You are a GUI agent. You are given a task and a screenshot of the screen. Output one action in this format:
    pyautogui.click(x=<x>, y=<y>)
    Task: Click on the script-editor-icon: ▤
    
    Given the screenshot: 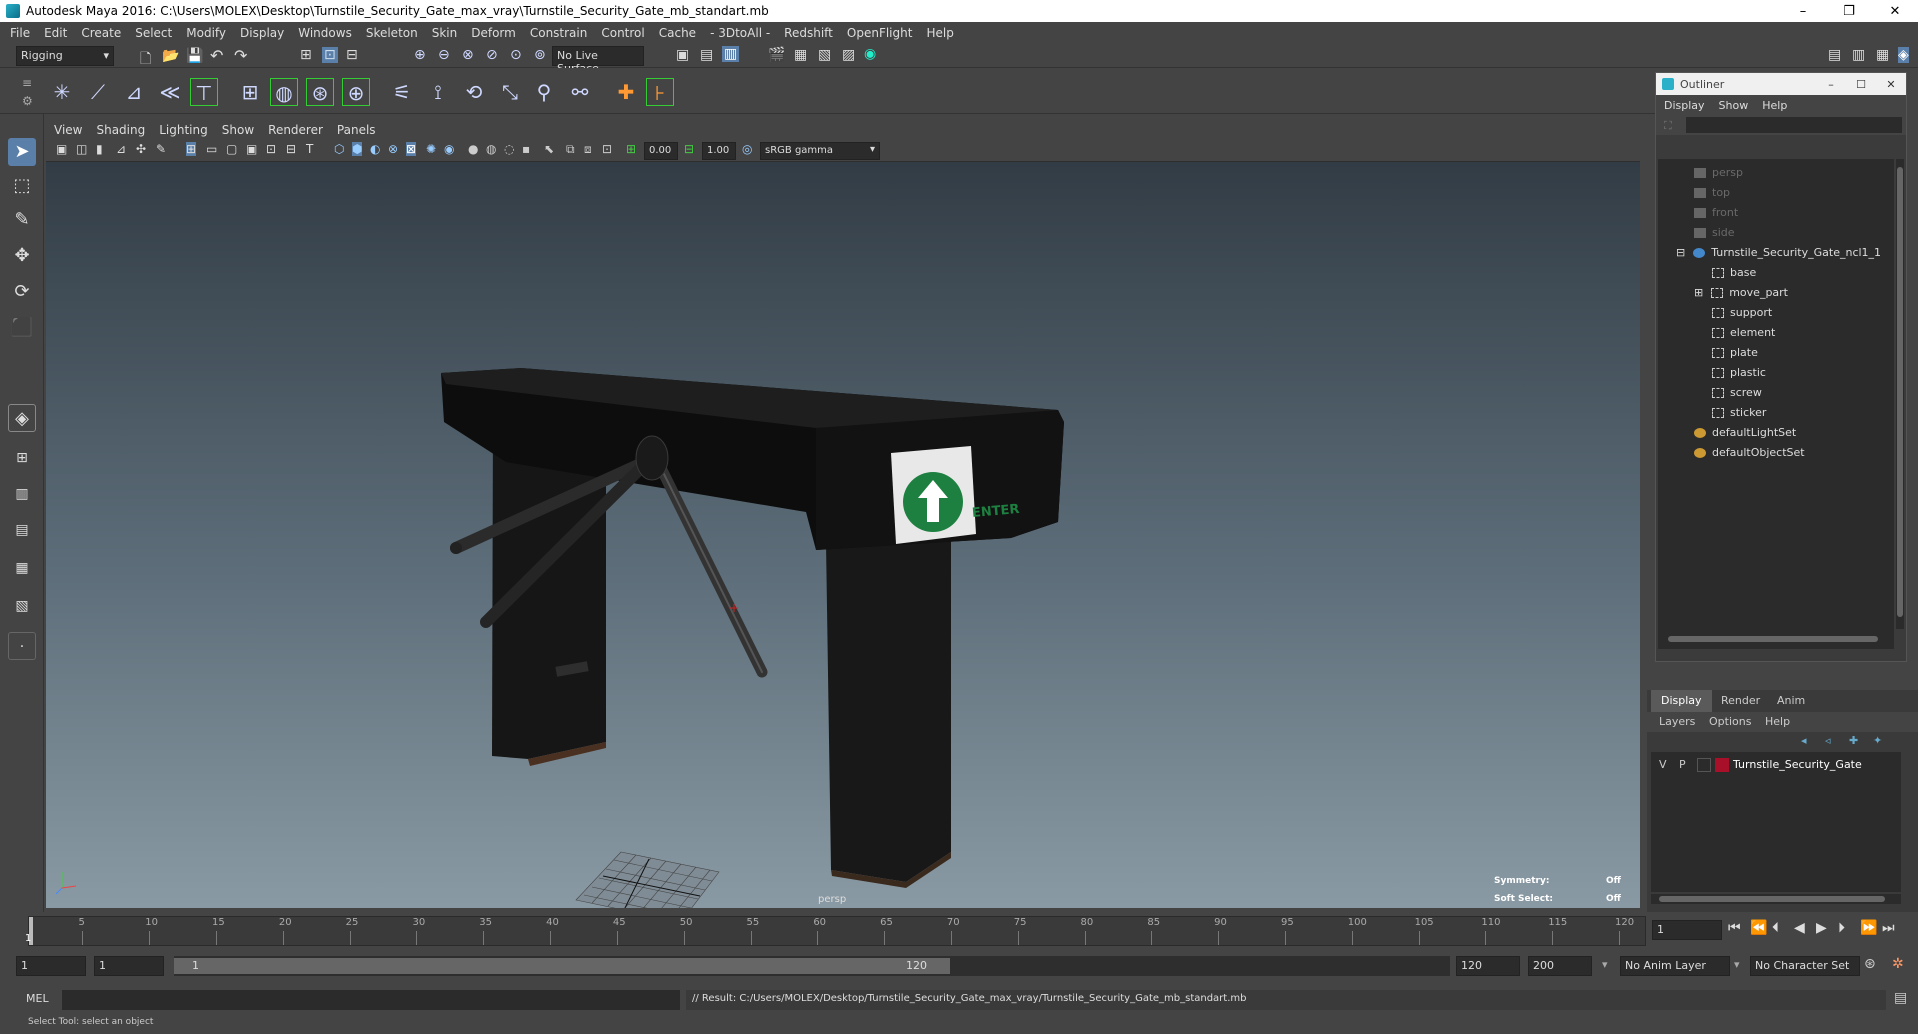 What is the action you would take?
    pyautogui.click(x=1900, y=998)
    